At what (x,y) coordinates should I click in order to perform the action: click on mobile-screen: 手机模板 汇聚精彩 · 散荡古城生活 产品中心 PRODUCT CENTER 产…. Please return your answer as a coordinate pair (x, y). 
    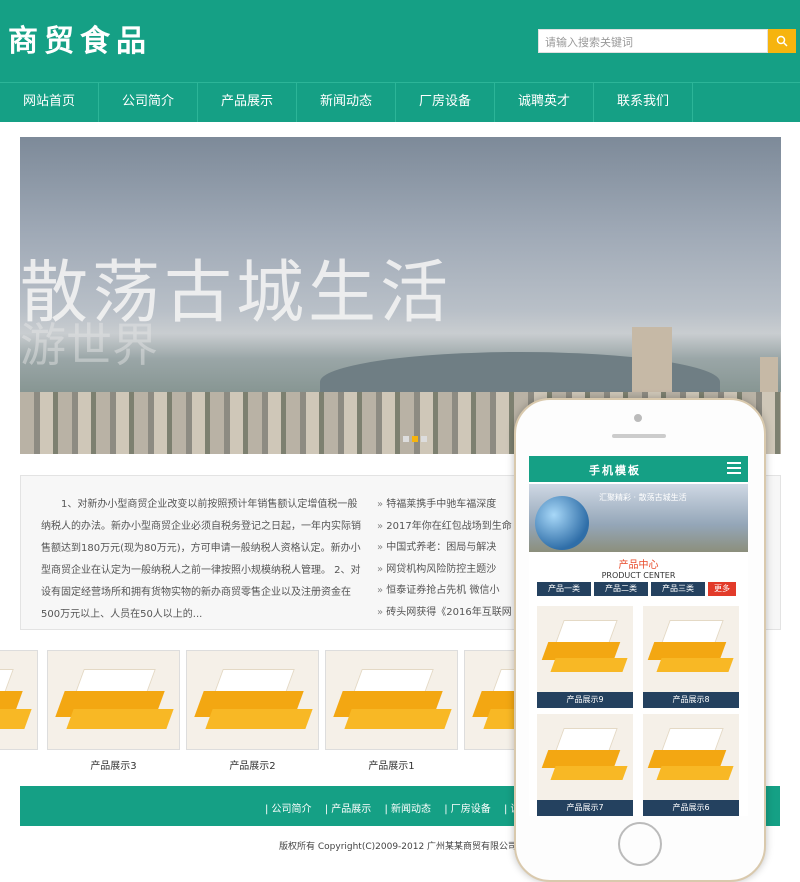
    Looking at the image, I should click on (638, 636).